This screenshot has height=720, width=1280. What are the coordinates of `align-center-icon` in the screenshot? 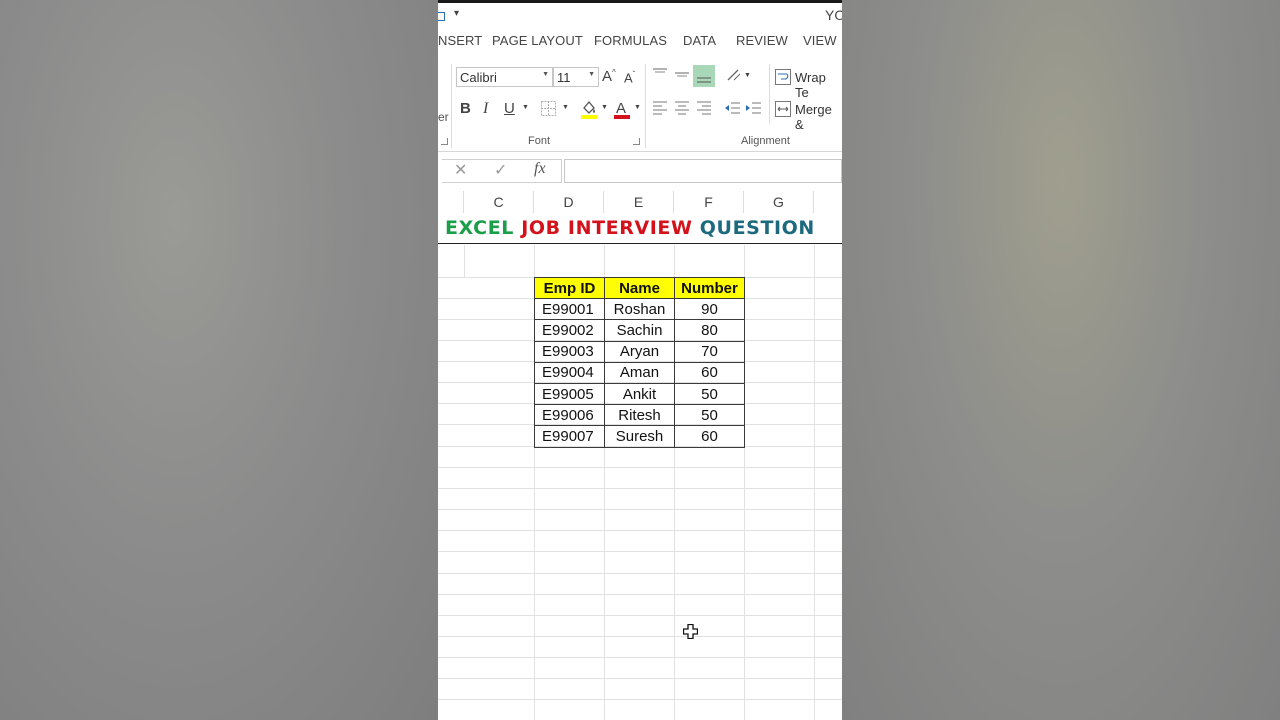 It's located at (682, 108).